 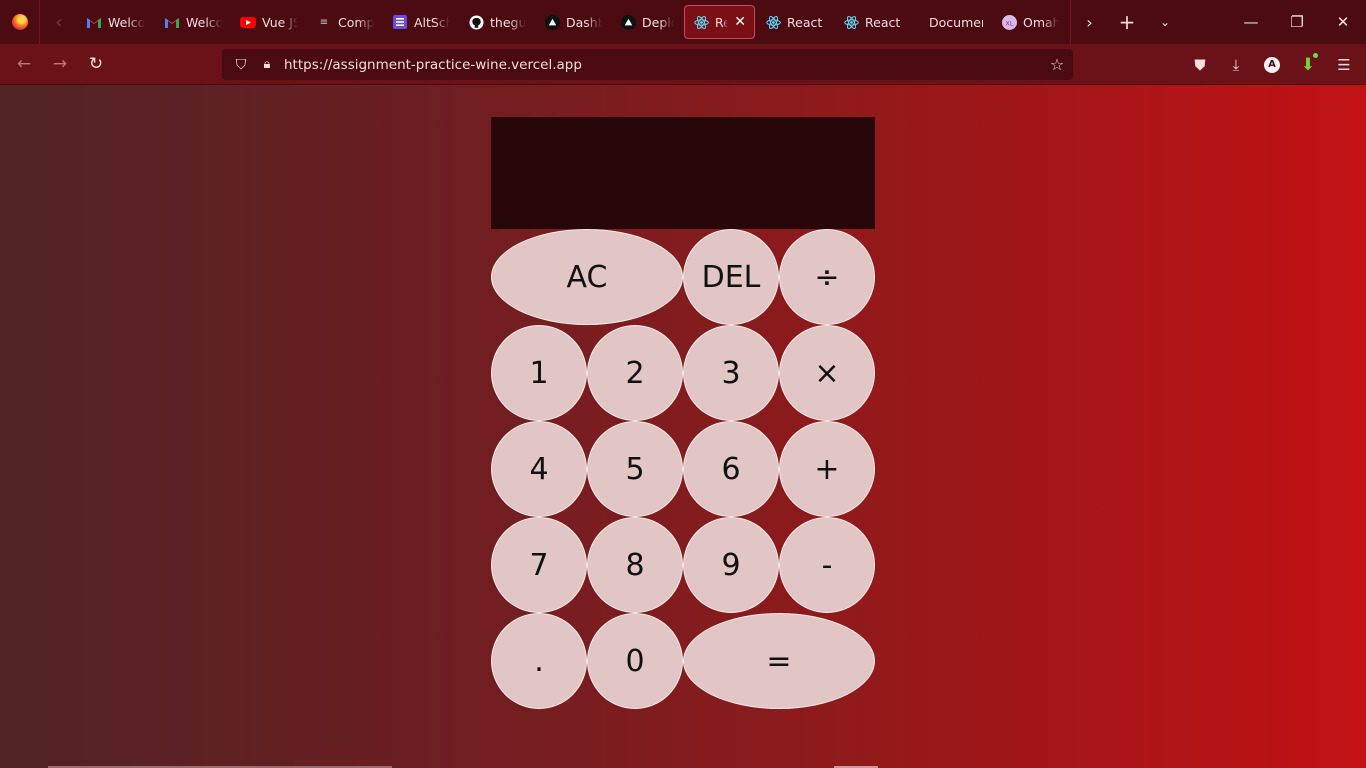 I want to click on digit-6-button: 6, so click(x=731, y=469).